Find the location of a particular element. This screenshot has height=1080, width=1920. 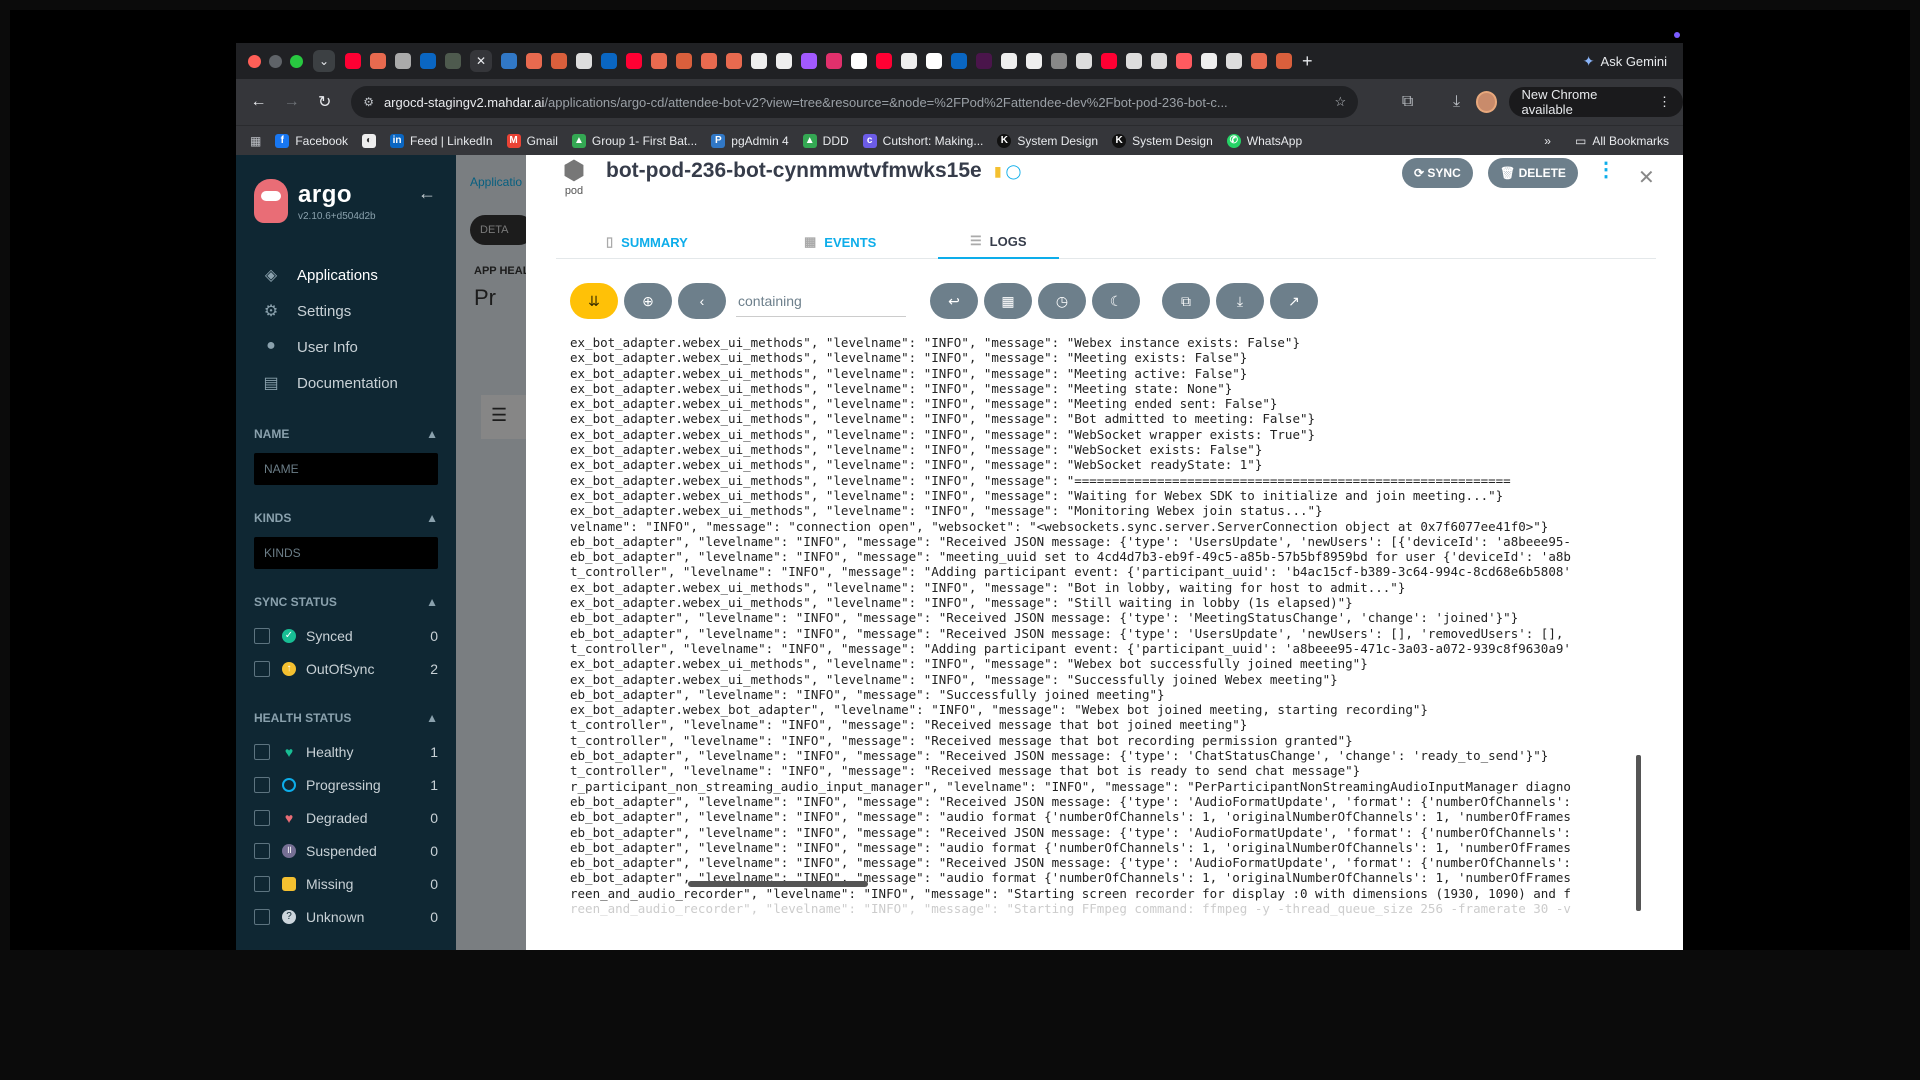

sync-filter-synced: ✓ Synced 0 is located at coordinates (346, 635).